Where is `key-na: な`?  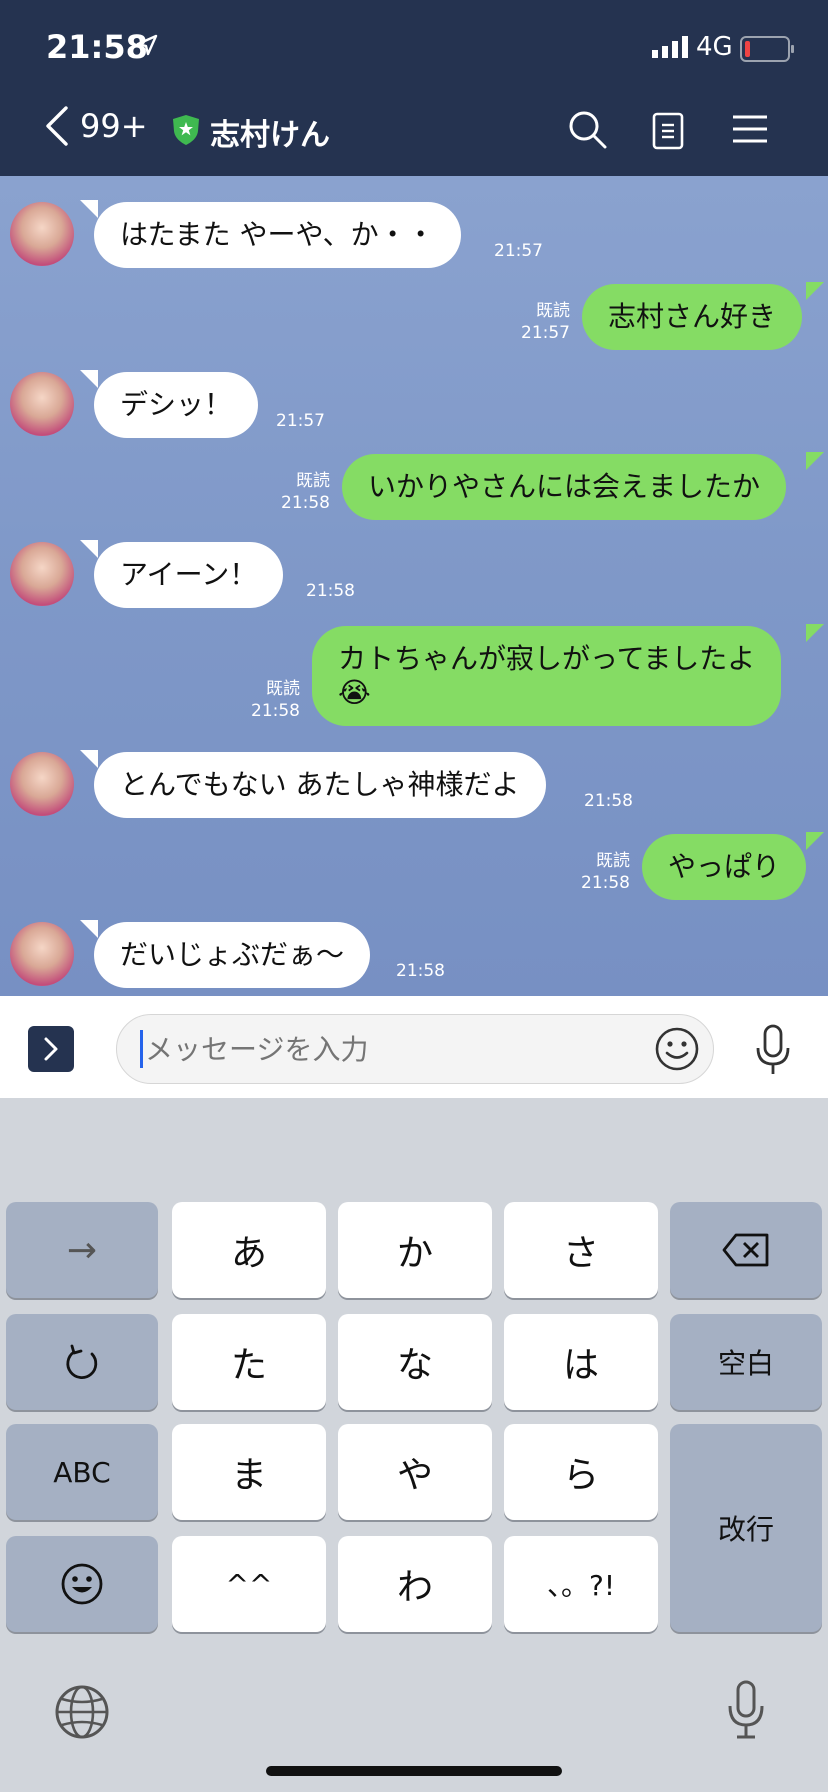
key-na: な is located at coordinates (415, 1362).